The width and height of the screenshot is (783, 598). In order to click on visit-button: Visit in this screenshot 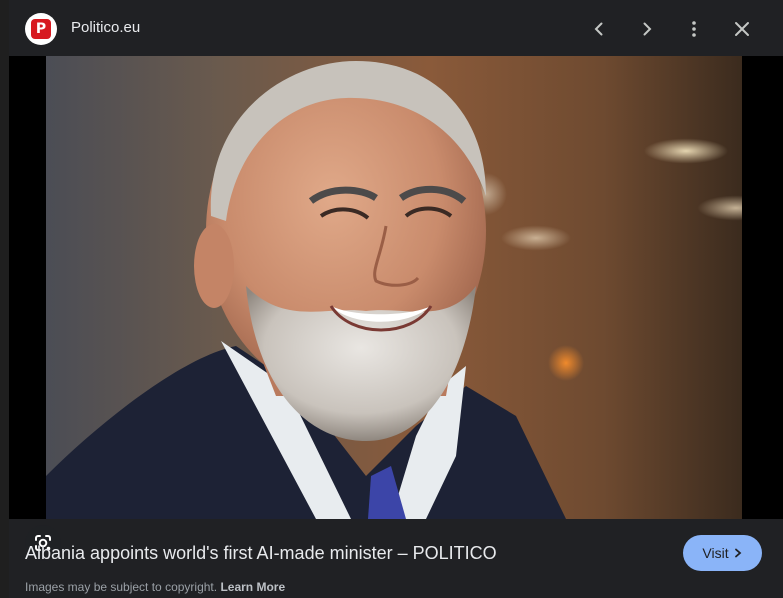, I will do `click(722, 553)`.